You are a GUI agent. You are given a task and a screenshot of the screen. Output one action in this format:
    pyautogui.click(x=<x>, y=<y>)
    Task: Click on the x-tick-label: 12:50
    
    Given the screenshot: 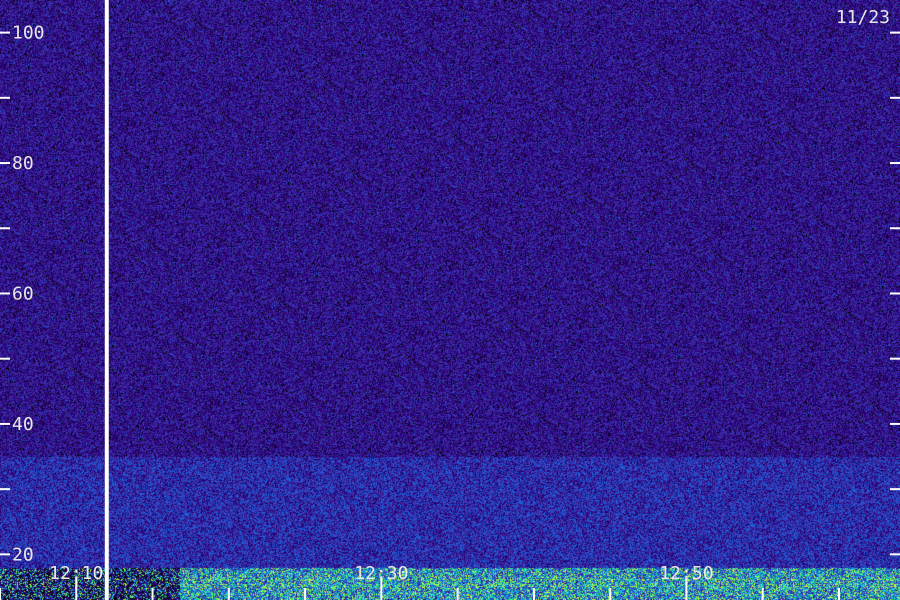 What is the action you would take?
    pyautogui.click(x=686, y=573)
    